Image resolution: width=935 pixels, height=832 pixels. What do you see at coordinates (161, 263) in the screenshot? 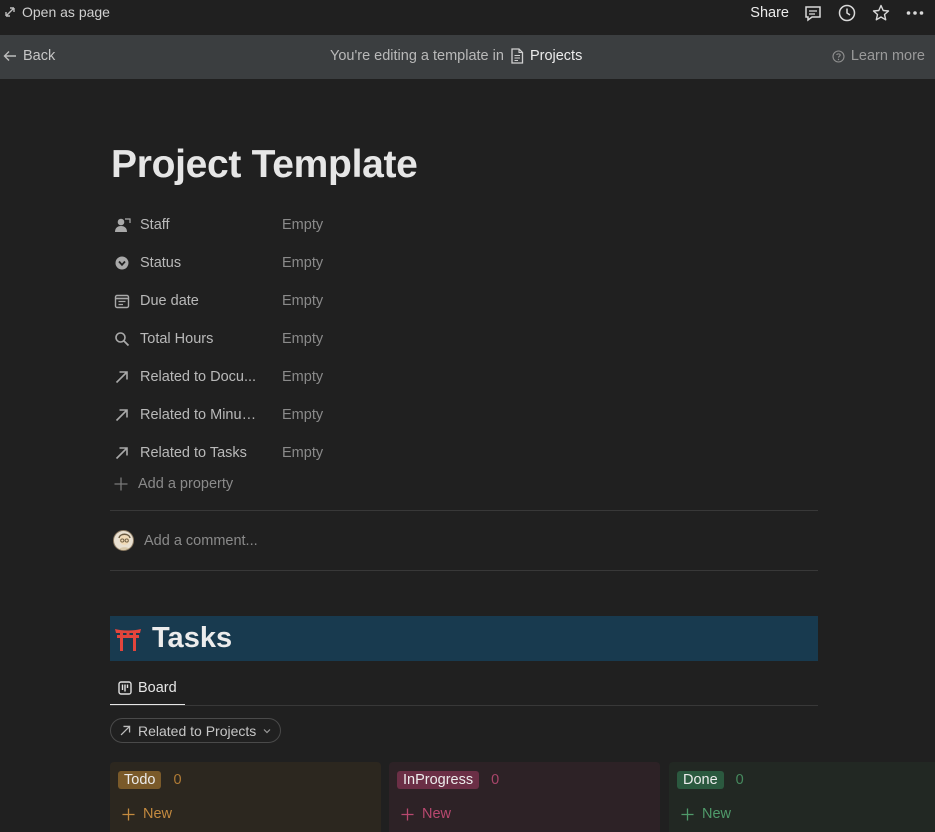
I see `property-name: Status` at bounding box center [161, 263].